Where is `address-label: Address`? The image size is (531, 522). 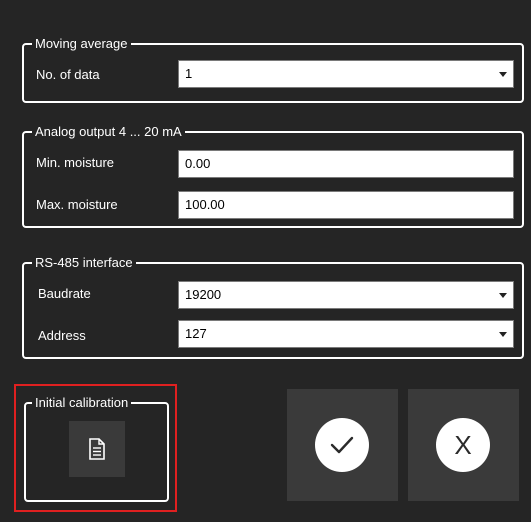
address-label: Address is located at coordinates (62, 335).